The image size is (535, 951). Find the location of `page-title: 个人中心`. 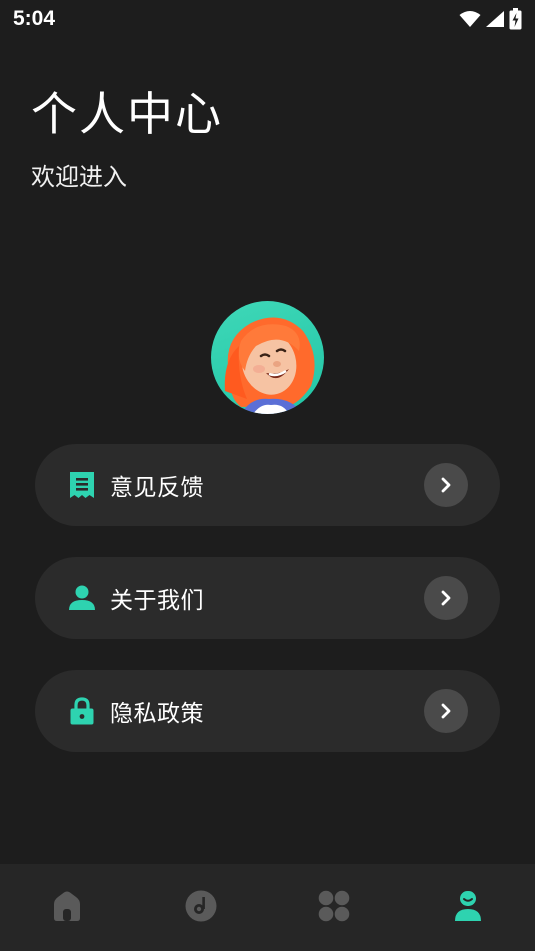

page-title: 个人中心 is located at coordinates (127, 114).